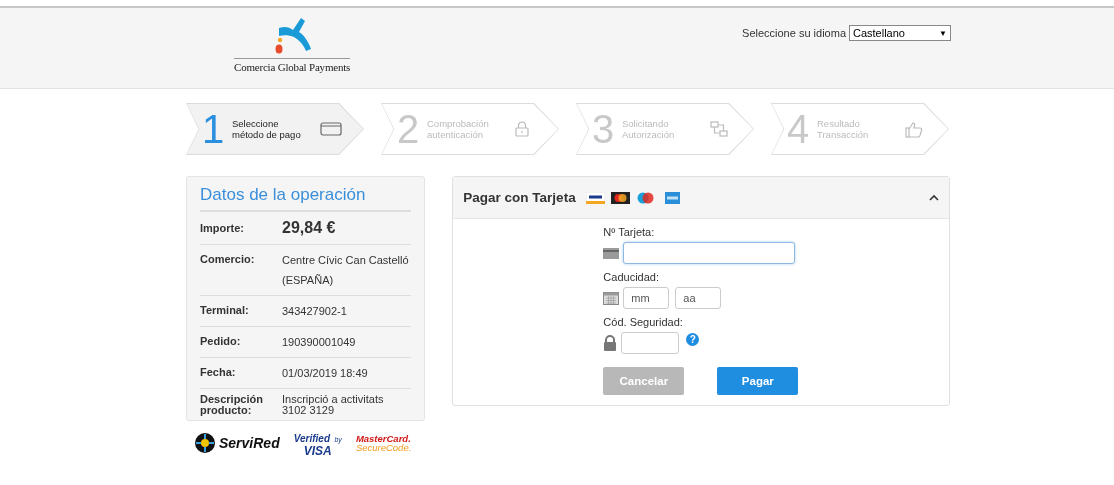 Image resolution: width=1114 pixels, height=485 pixels. What do you see at coordinates (643, 322) in the screenshot?
I see `security-code-label: Cód. Seguridad:` at bounding box center [643, 322].